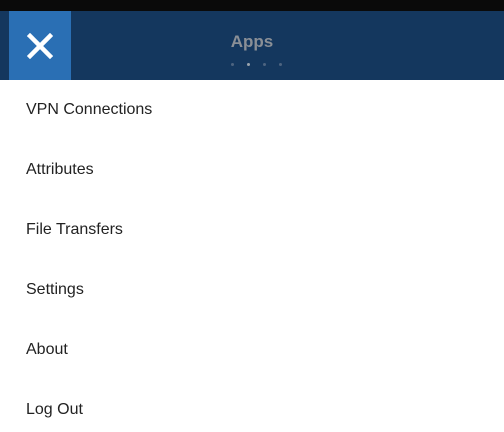 The width and height of the screenshot is (504, 432). Describe the element at coordinates (252, 290) in the screenshot. I see `menu-item-settings: Settings` at that location.